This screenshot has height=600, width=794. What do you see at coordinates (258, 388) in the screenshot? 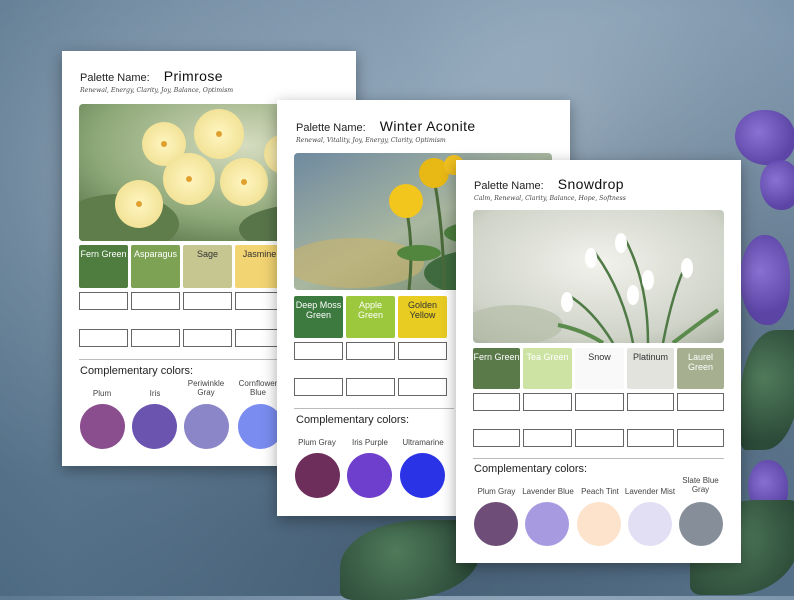
I see `comp-label: Cornflower Blue` at bounding box center [258, 388].